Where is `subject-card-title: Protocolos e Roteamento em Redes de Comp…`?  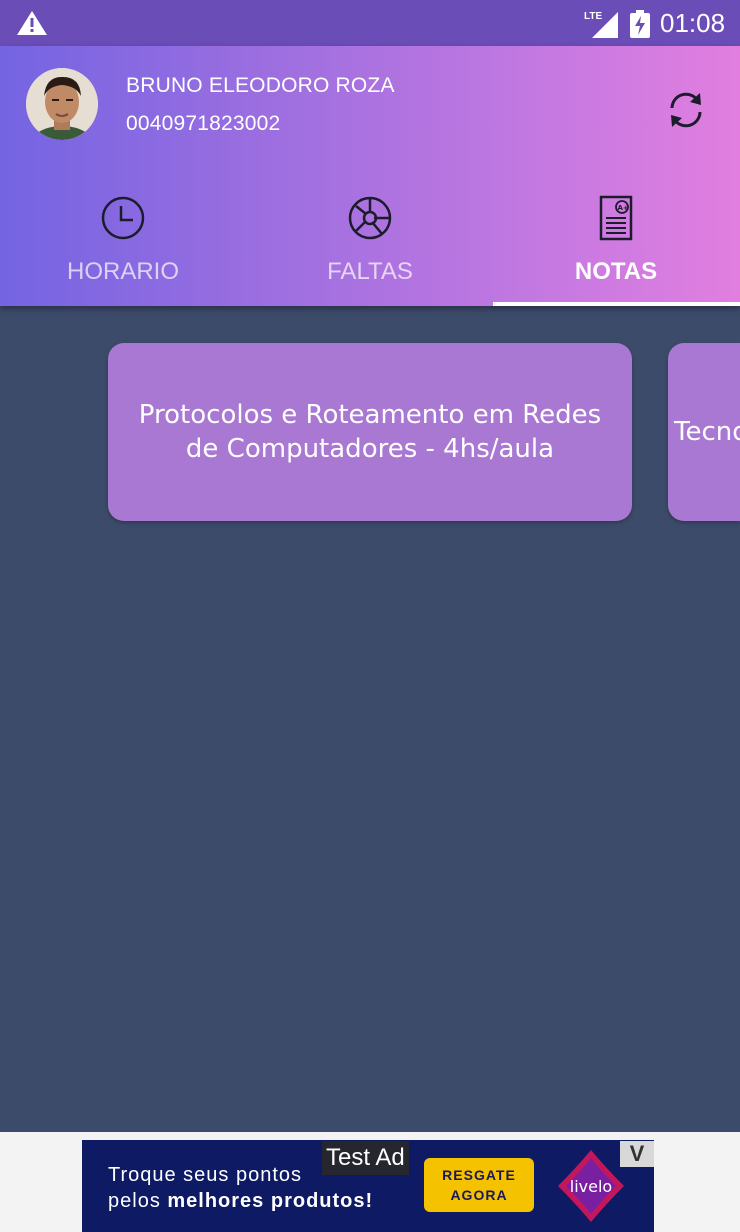
subject-card-title: Protocolos e Roteamento em Redes de Comp… is located at coordinates (370, 432).